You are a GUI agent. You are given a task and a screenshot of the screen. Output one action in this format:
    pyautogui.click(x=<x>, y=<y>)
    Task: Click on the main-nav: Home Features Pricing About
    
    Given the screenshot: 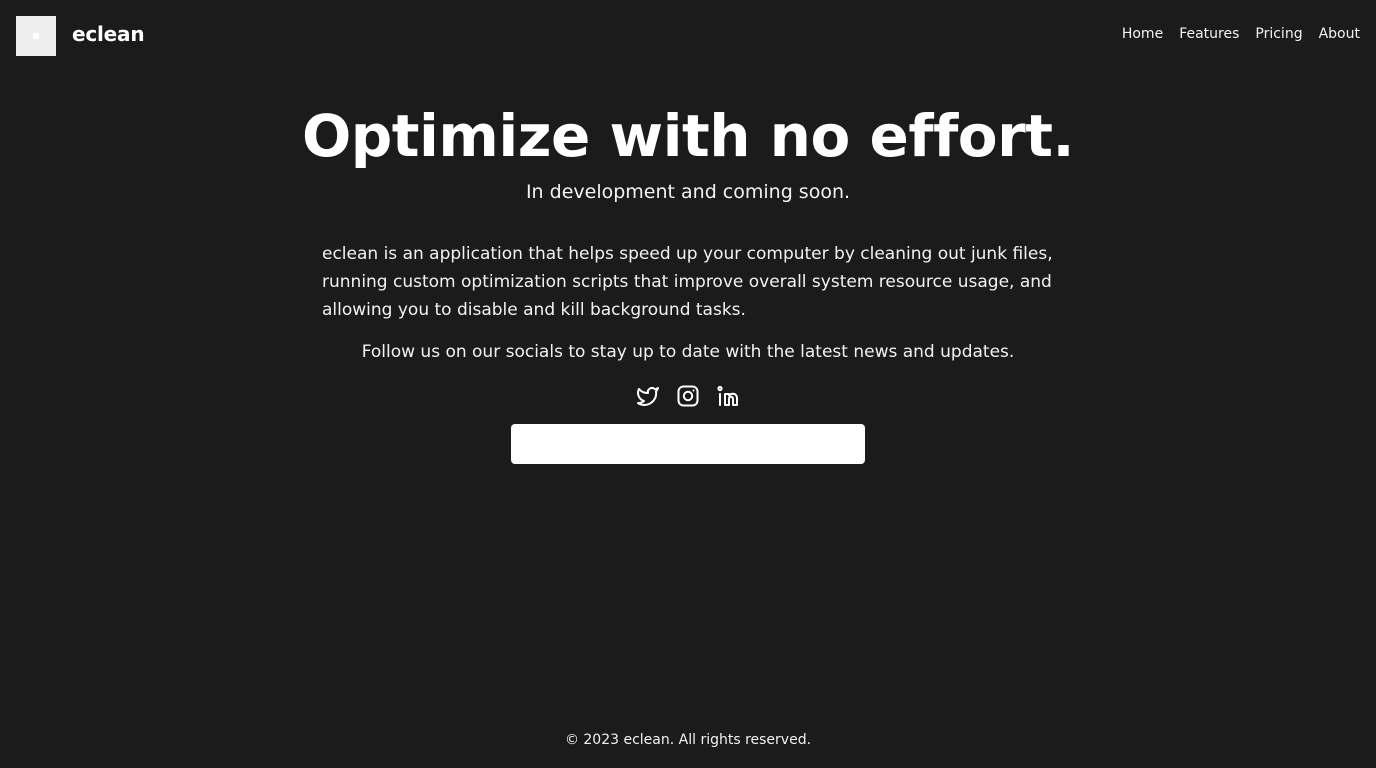 What is the action you would take?
    pyautogui.click(x=1241, y=34)
    